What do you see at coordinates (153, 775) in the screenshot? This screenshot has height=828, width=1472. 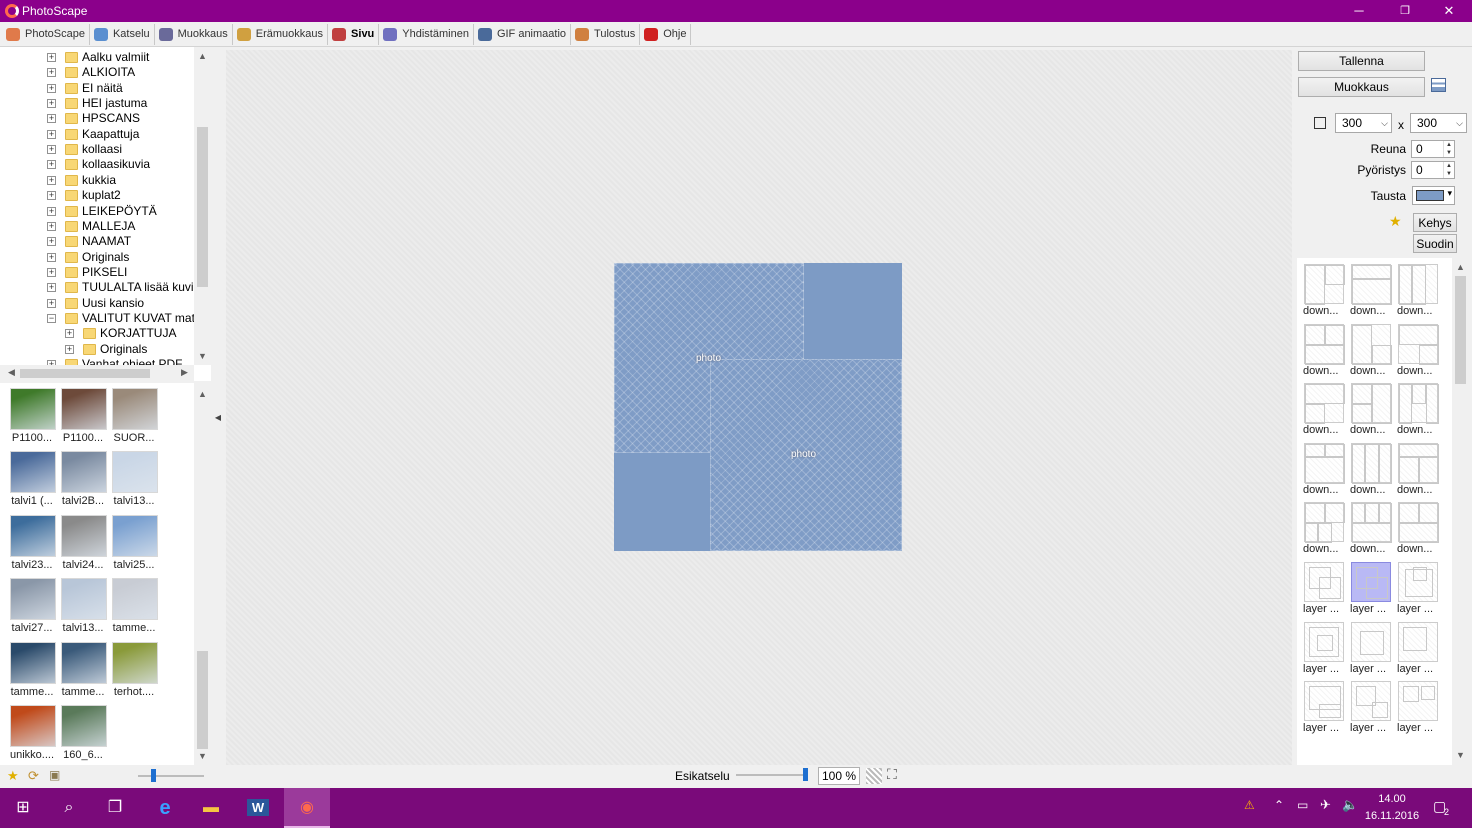 I see `slider-handle` at bounding box center [153, 775].